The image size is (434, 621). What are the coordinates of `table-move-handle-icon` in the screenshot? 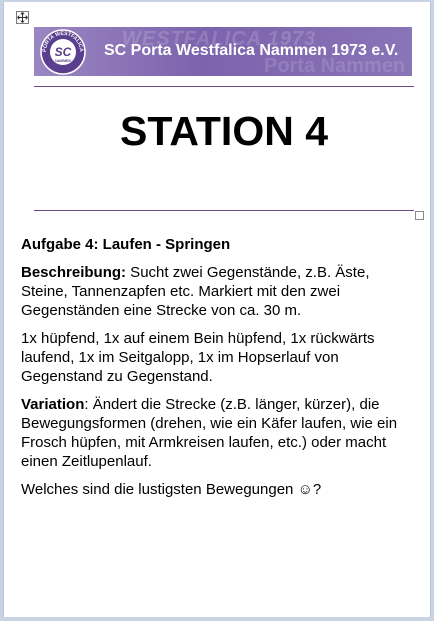 It's located at (22, 17).